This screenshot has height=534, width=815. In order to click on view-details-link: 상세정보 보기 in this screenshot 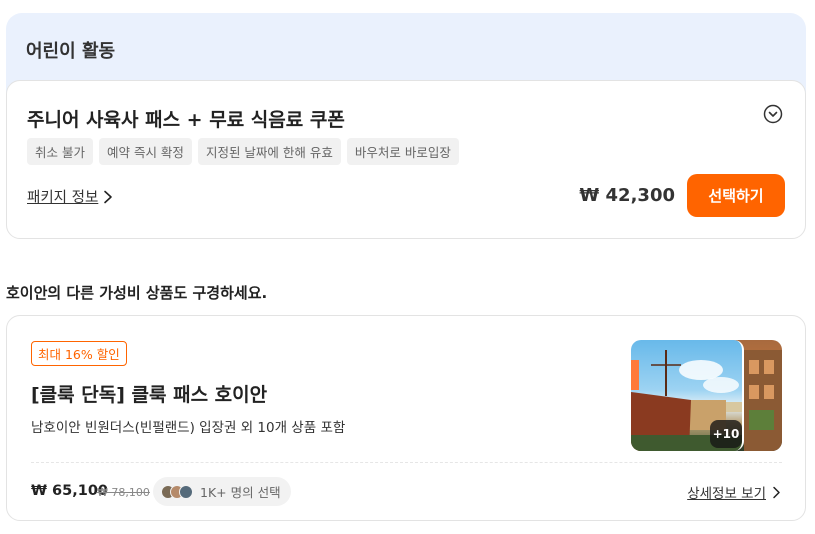, I will do `click(734, 492)`.